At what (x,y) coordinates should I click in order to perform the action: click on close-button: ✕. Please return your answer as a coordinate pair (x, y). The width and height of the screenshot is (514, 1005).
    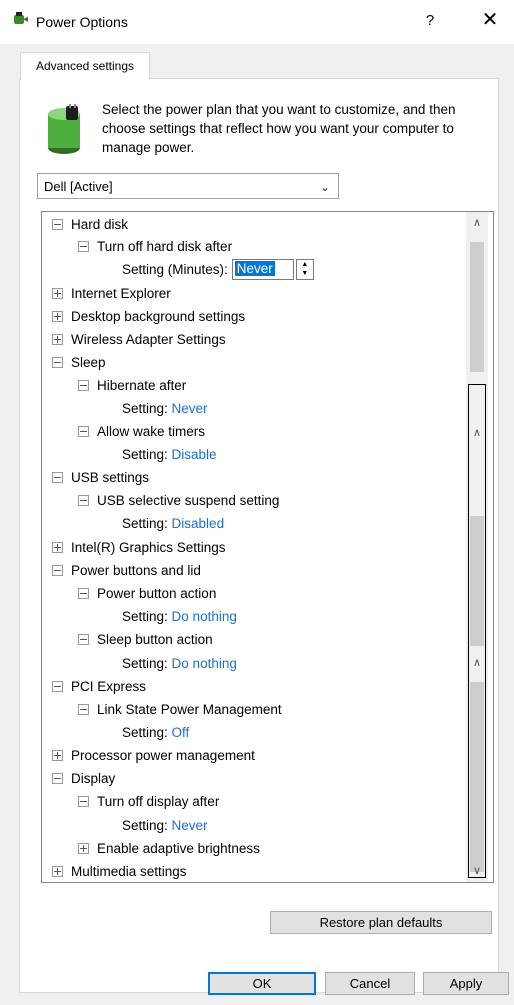
    Looking at the image, I should click on (490, 20).